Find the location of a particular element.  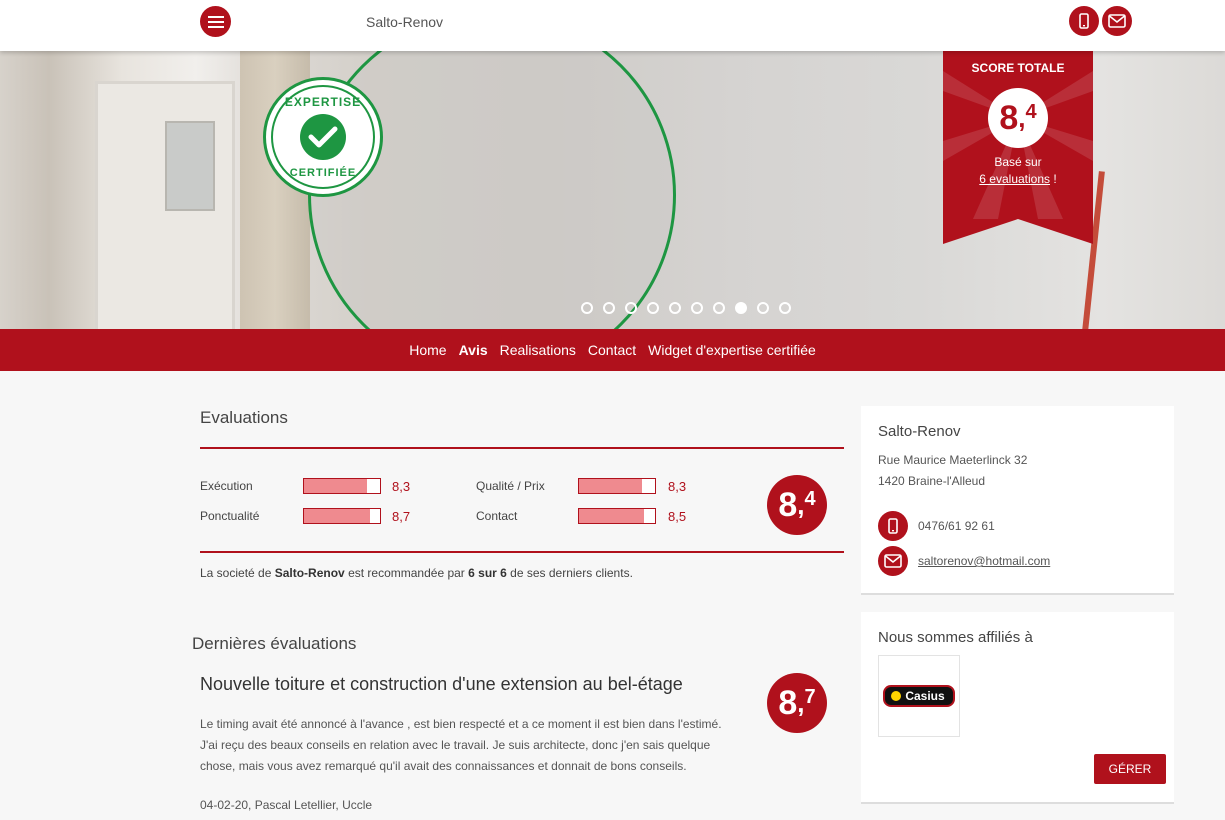

affiliates-card: Nous sommes affiliés à Casius GÉRER is located at coordinates (1017, 707).